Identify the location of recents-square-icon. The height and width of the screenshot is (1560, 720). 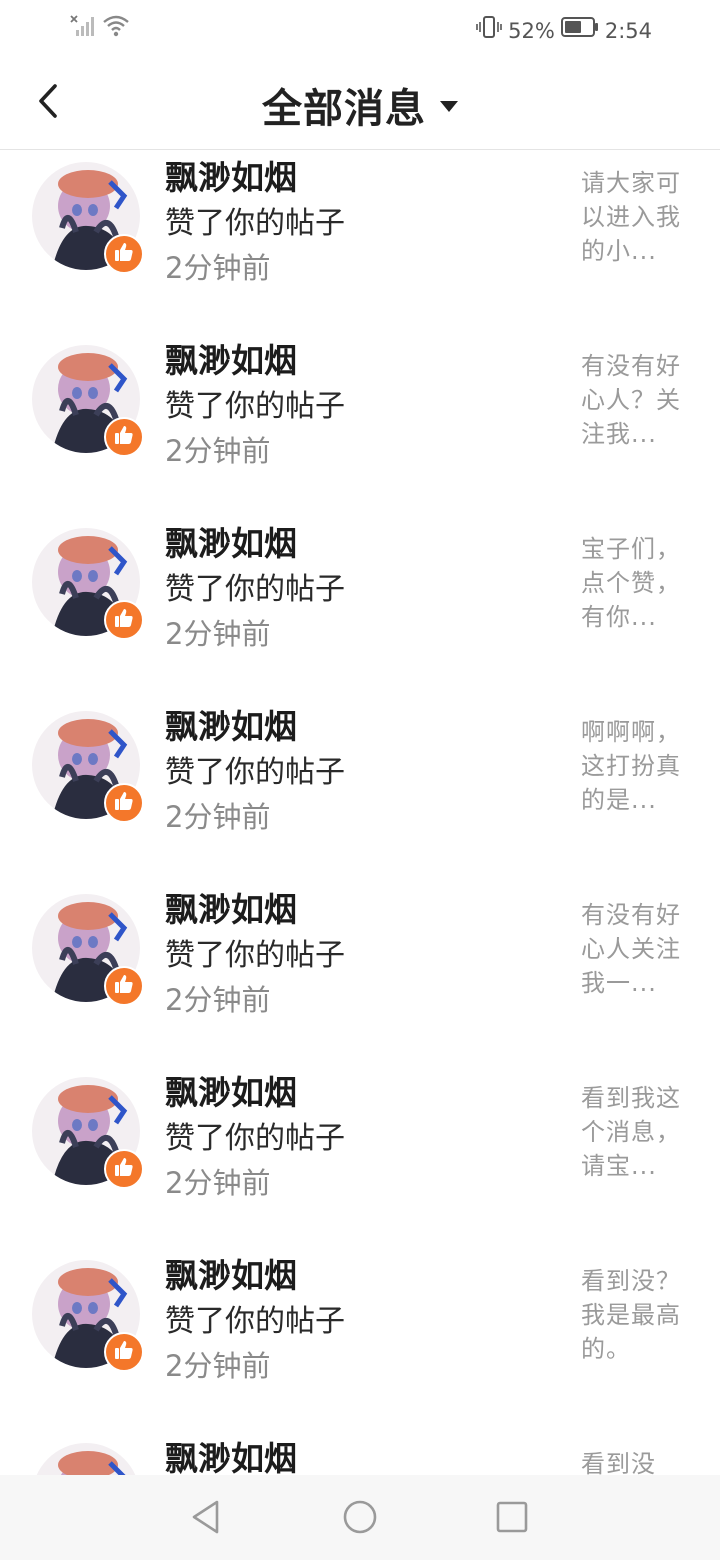
(512, 1519).